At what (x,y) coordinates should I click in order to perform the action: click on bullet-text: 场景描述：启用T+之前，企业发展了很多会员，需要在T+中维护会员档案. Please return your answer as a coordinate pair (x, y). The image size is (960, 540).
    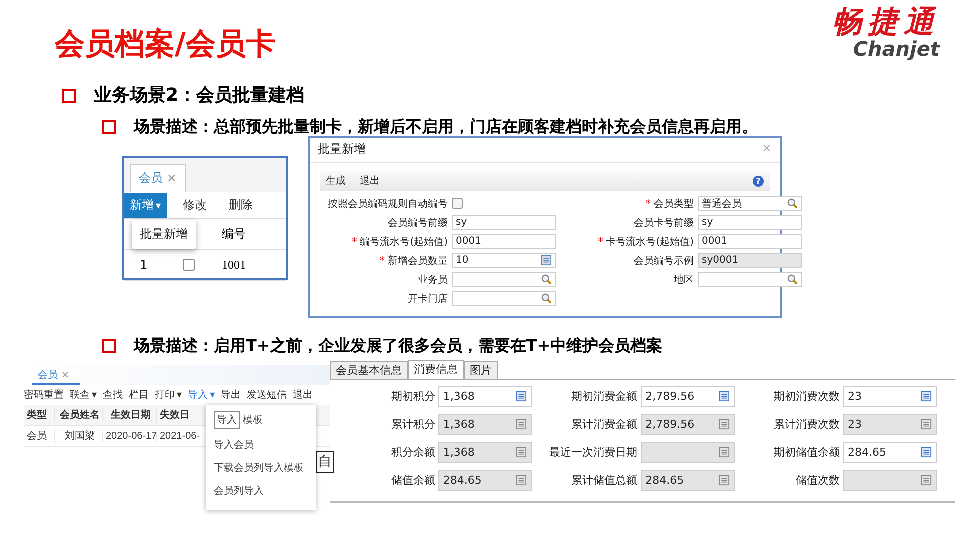
    Looking at the image, I should click on (398, 346).